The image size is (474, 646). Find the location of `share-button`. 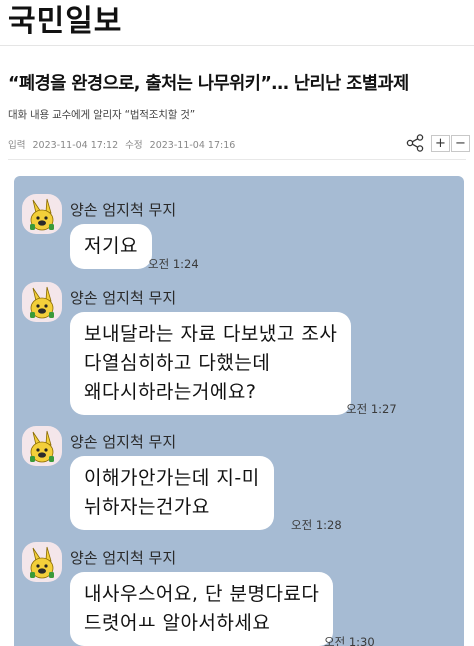

share-button is located at coordinates (415, 143).